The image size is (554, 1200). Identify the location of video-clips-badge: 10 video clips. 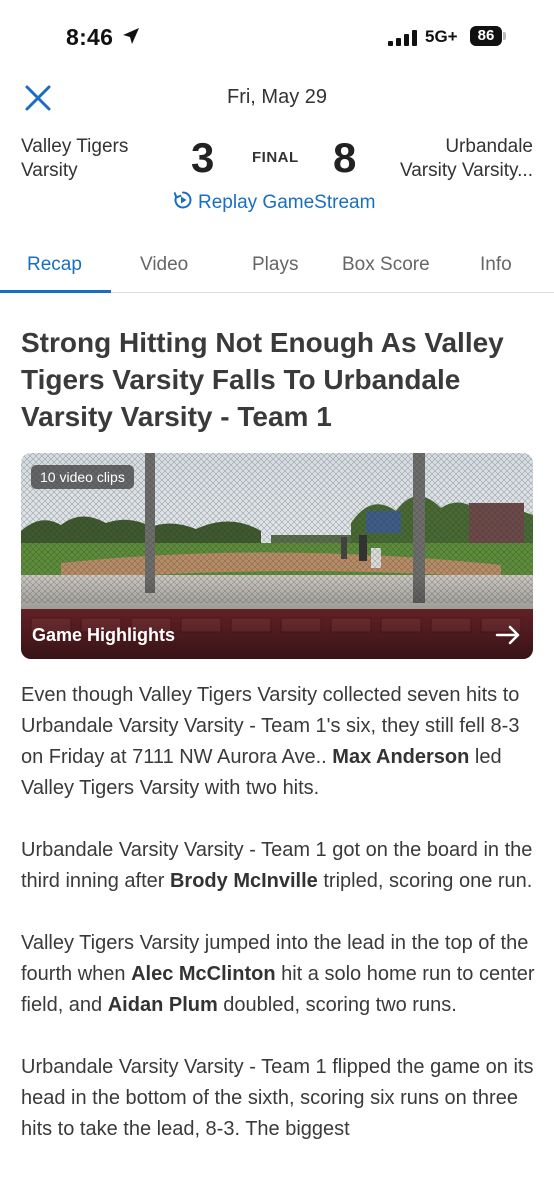
(82, 477).